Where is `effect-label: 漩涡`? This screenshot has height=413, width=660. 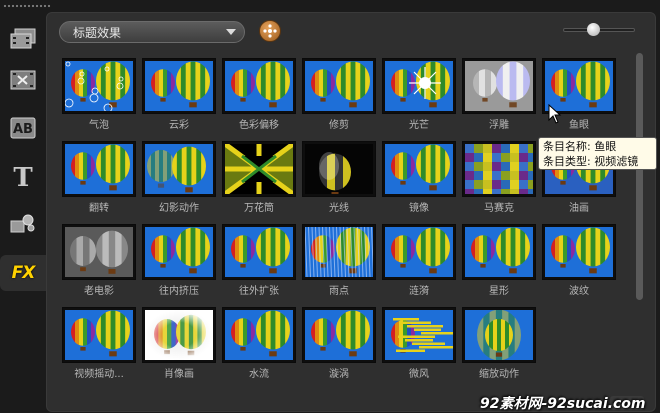
effect-label: 漩涡 is located at coordinates (339, 374).